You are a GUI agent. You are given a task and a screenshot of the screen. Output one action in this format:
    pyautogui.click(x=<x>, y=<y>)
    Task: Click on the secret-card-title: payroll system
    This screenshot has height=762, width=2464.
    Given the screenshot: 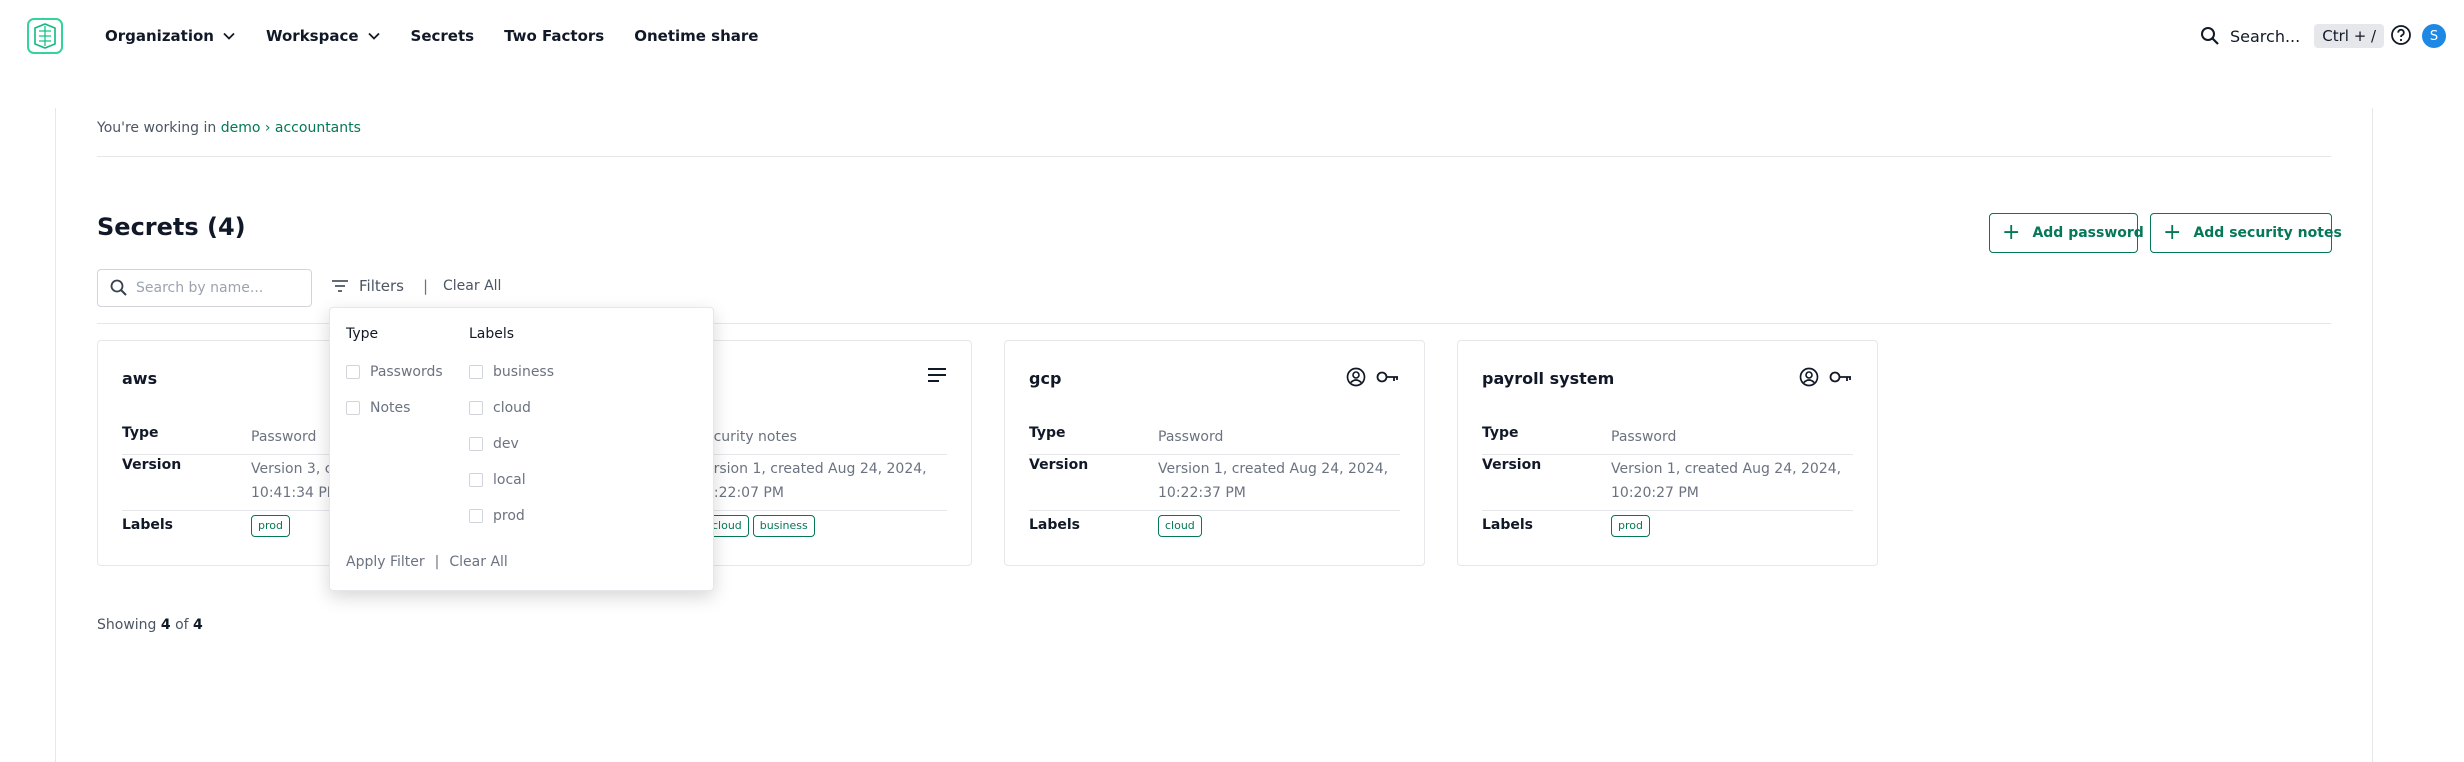 What is the action you would take?
    pyautogui.click(x=1548, y=378)
    